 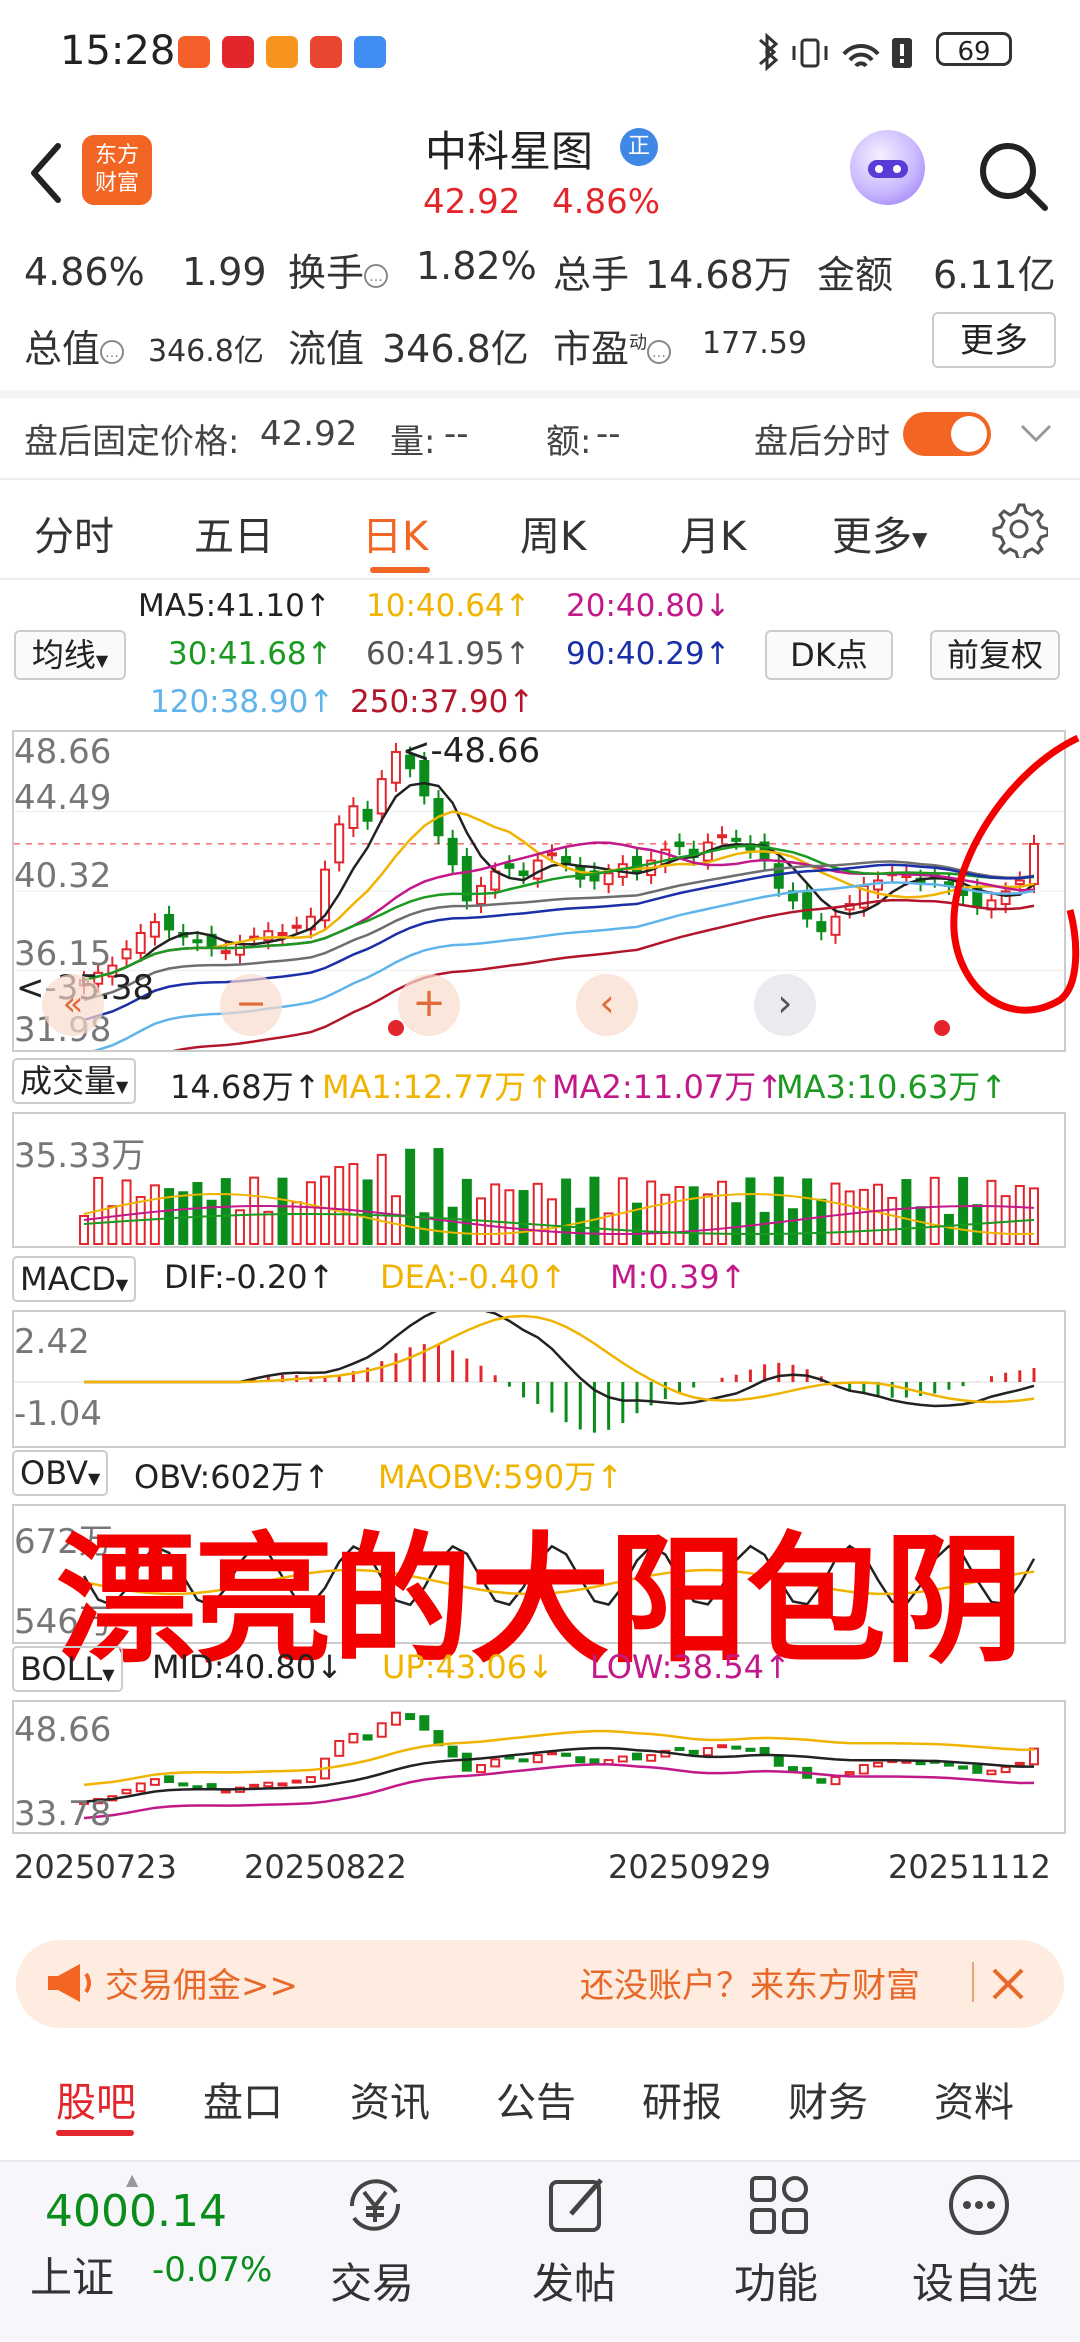 I want to click on promo-open-account-link: 还没账户？来东方财富, so click(x=750, y=1982).